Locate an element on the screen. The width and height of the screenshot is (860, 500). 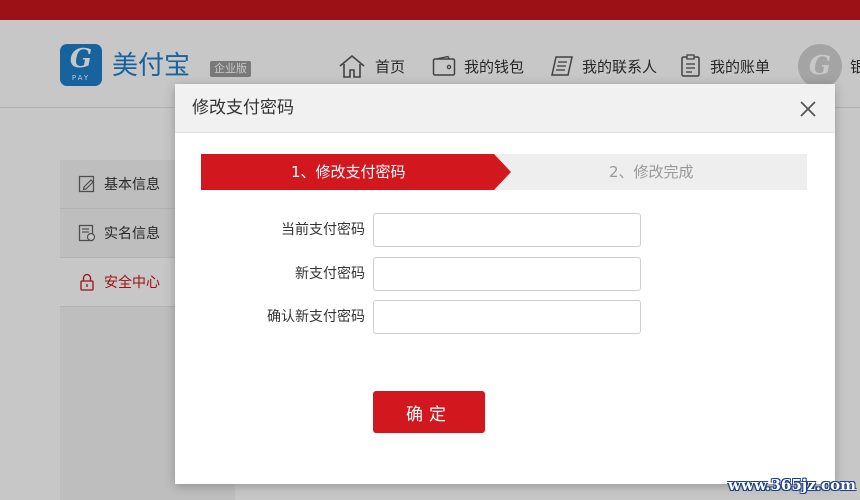
confirm-password-input is located at coordinates (507, 317).